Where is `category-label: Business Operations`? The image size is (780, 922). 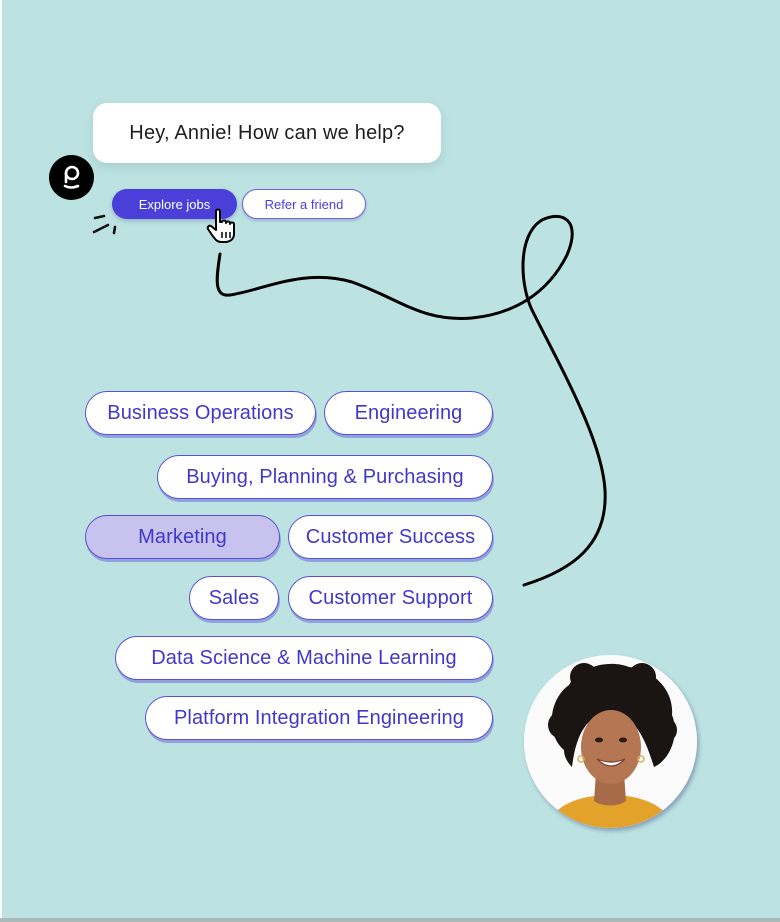 category-label: Business Operations is located at coordinates (200, 412).